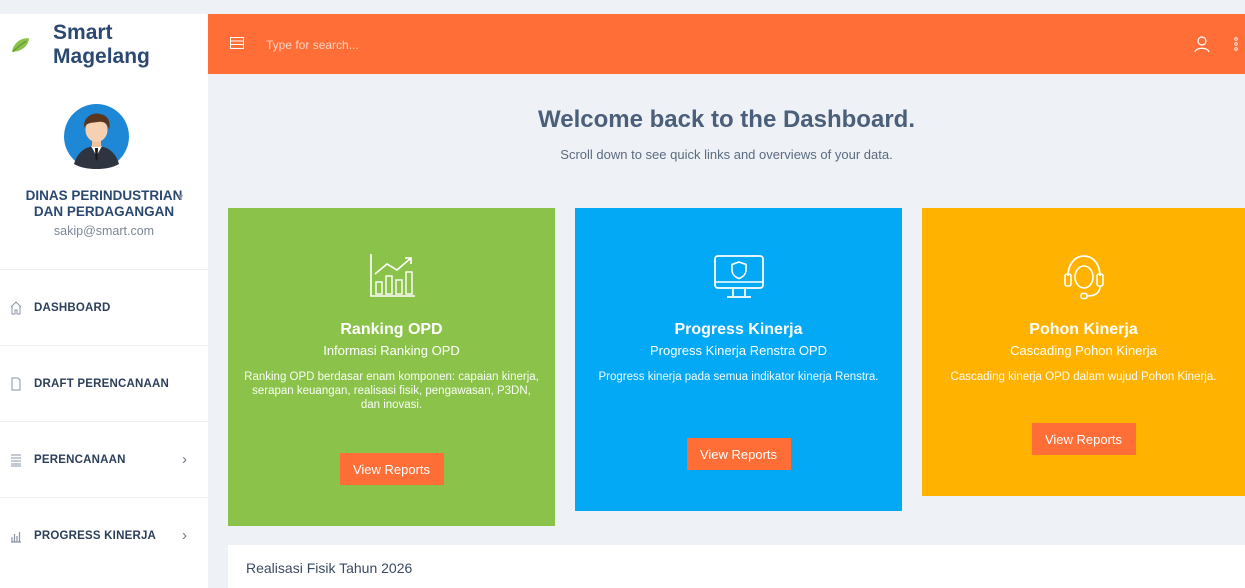 This screenshot has width=1245, height=588. Describe the element at coordinates (16, 383) in the screenshot. I see `document-icon` at that location.